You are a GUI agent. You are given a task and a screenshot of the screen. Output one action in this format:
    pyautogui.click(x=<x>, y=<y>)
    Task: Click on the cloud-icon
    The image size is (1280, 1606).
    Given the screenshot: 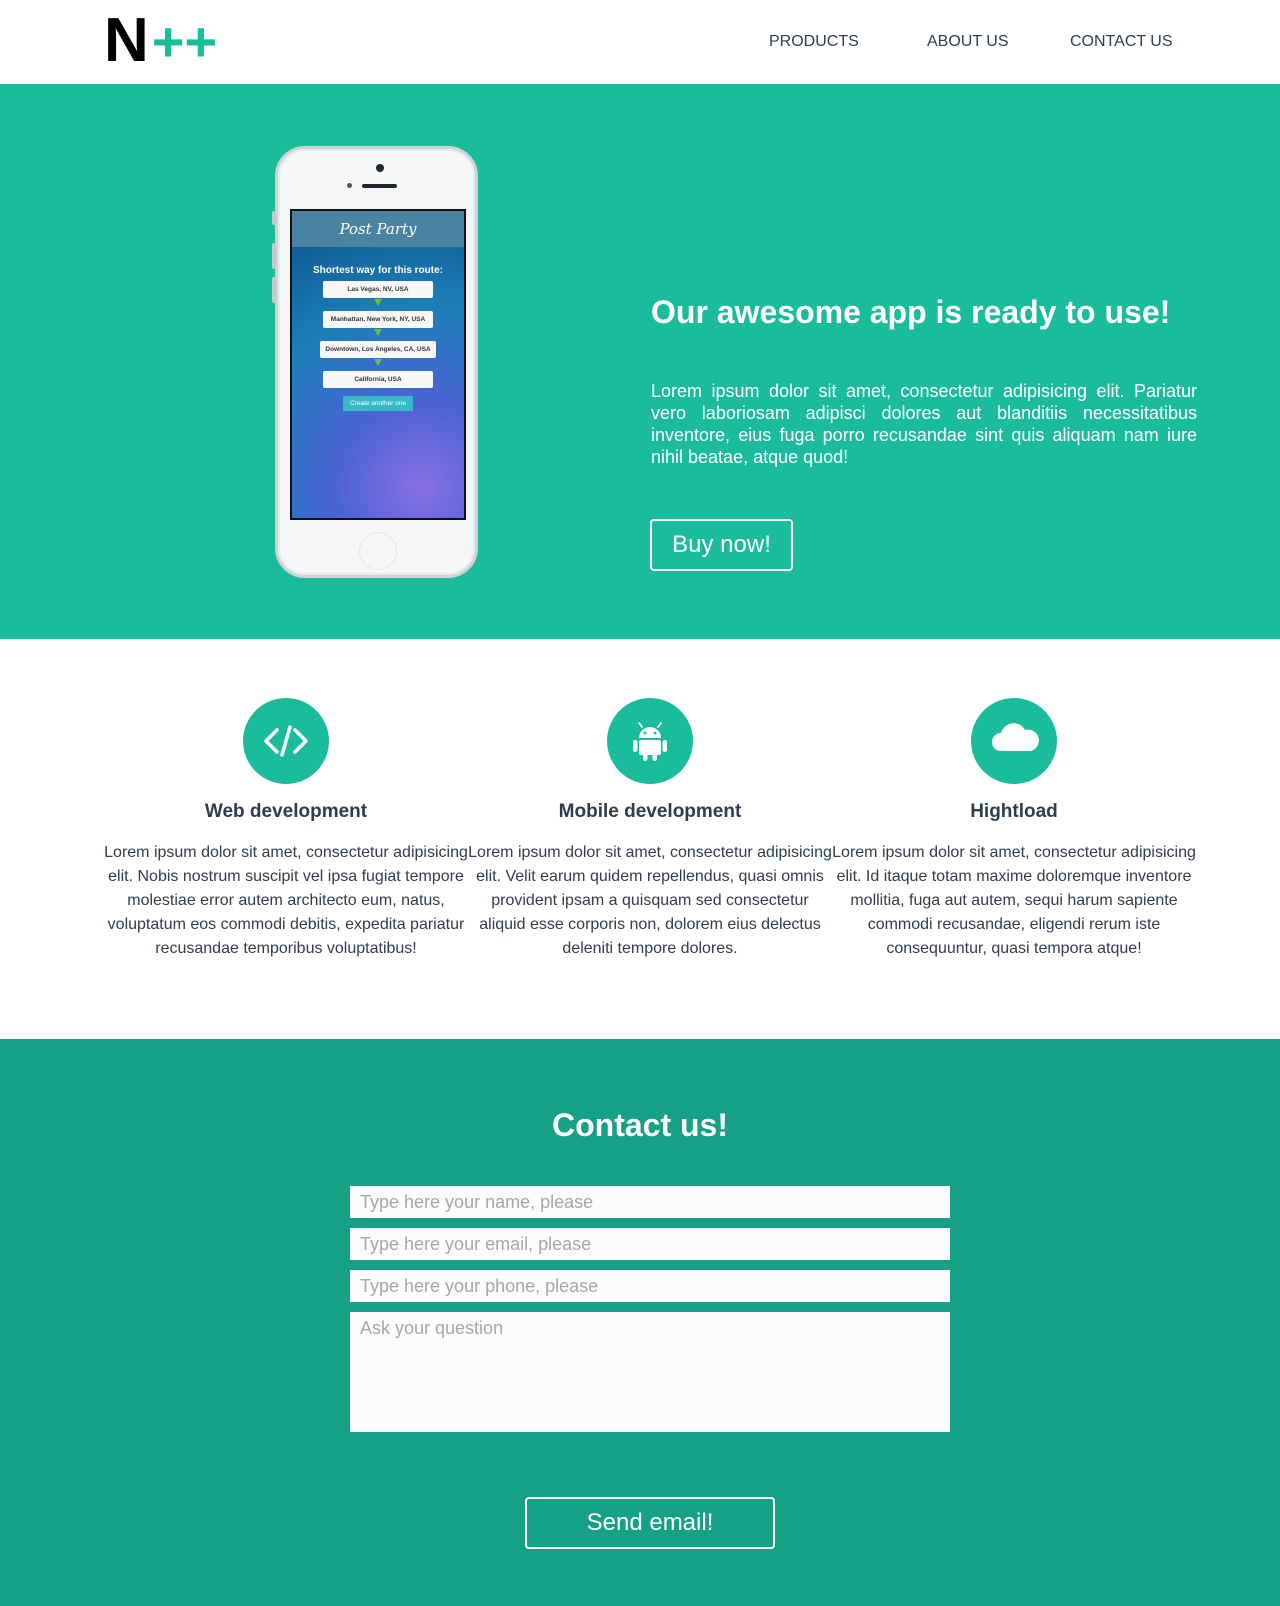 What is the action you would take?
    pyautogui.click(x=1014, y=741)
    